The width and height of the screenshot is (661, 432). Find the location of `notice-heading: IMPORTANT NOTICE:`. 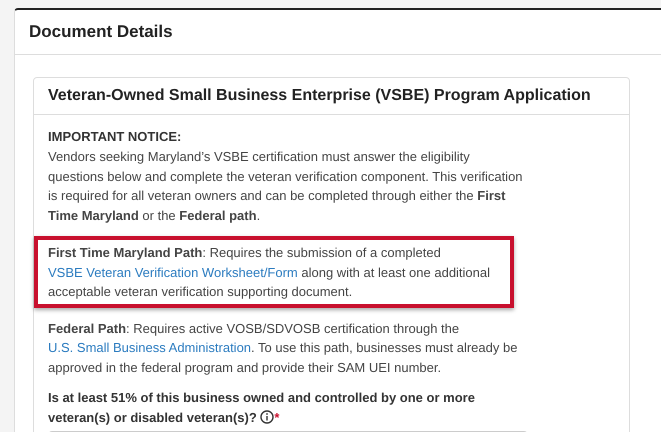

notice-heading: IMPORTANT NOTICE: is located at coordinates (115, 137).